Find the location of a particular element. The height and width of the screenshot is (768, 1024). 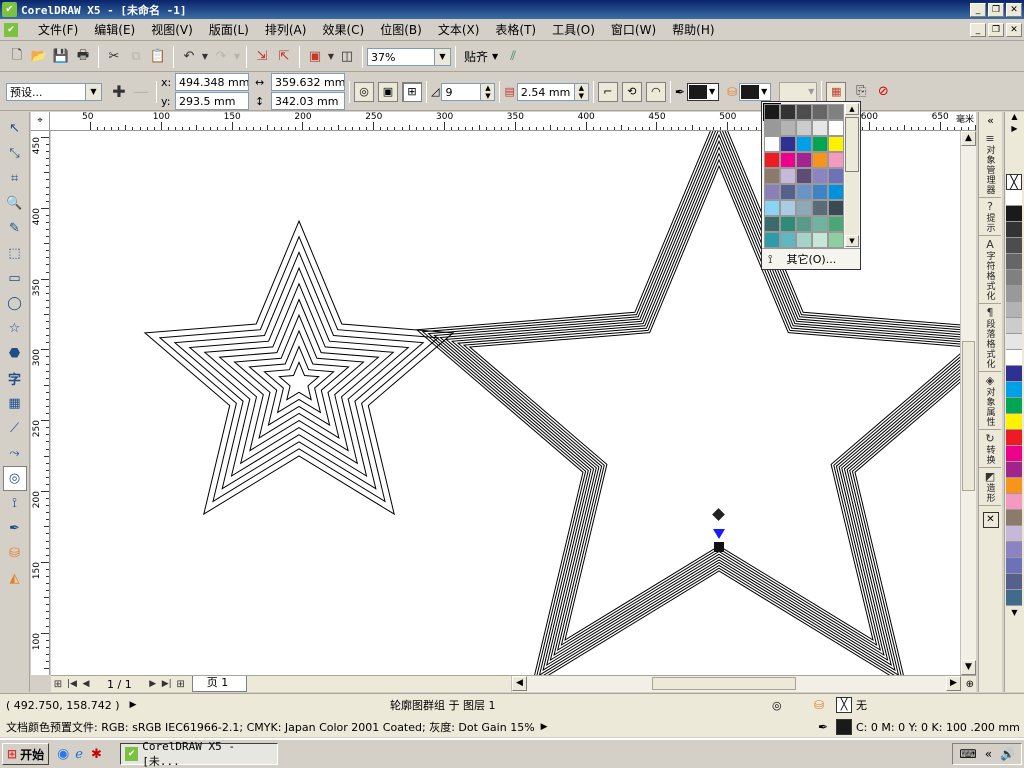

color-path-icon: ⟲ is located at coordinates (631, 91).